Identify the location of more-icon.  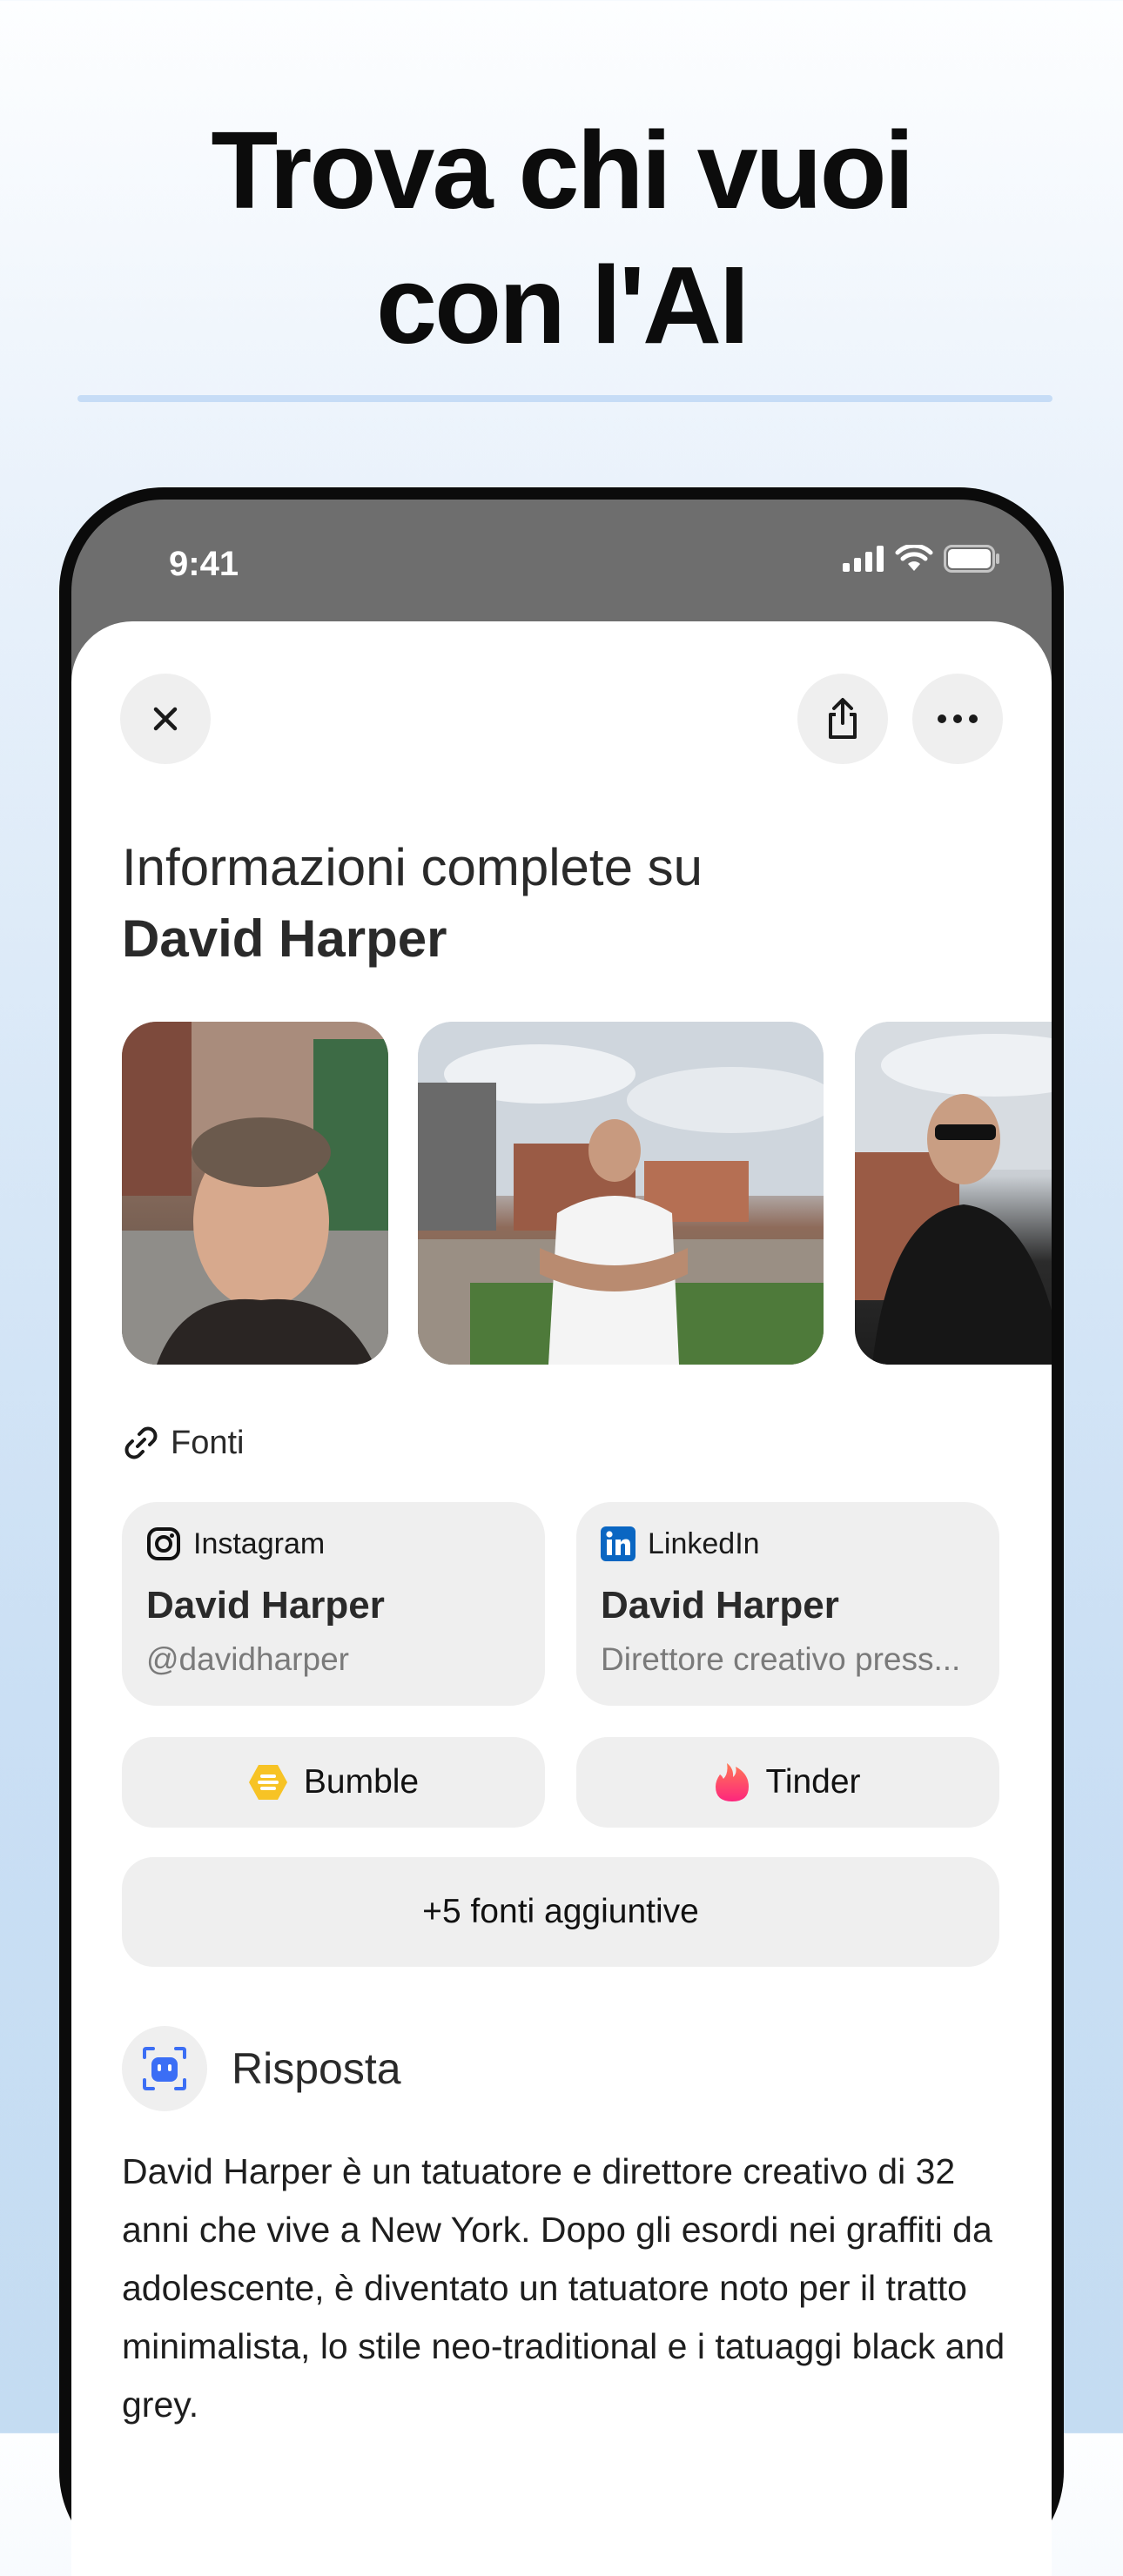
(958, 718).